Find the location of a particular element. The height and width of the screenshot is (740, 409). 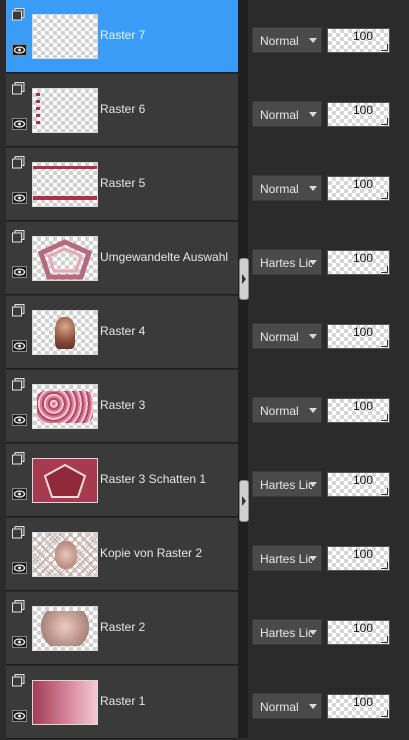

layer-name: Raster 1 is located at coordinates (122, 701).